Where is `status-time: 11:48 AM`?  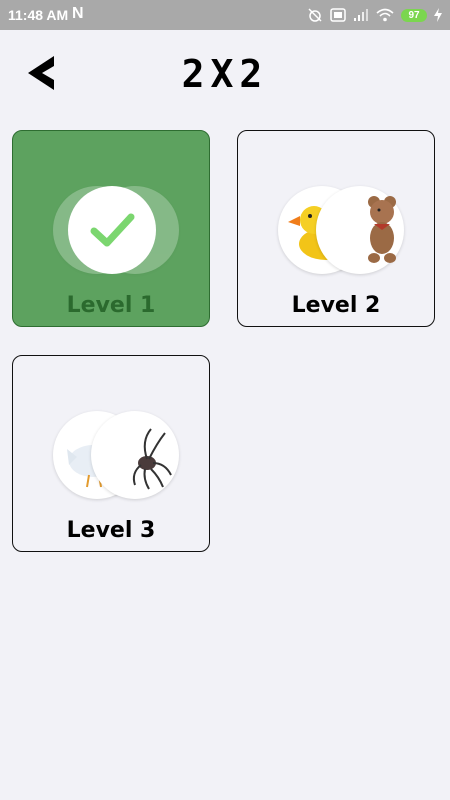 status-time: 11:48 AM is located at coordinates (38, 15).